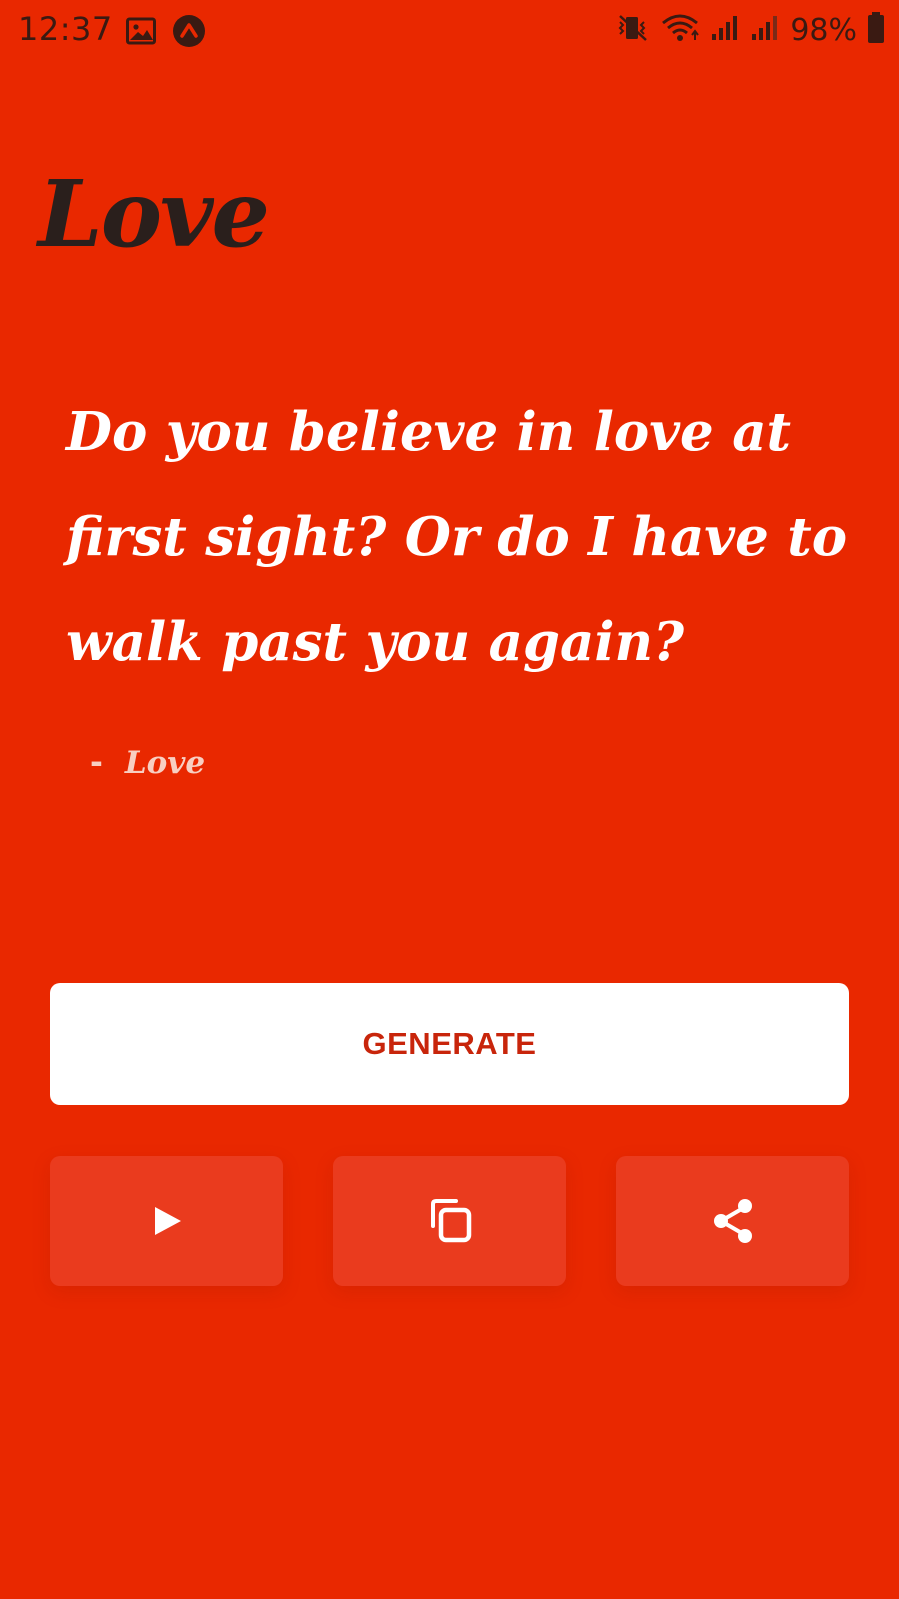 Image resolution: width=899 pixels, height=1599 pixels. What do you see at coordinates (165, 763) in the screenshot?
I see `author-name: Love` at bounding box center [165, 763].